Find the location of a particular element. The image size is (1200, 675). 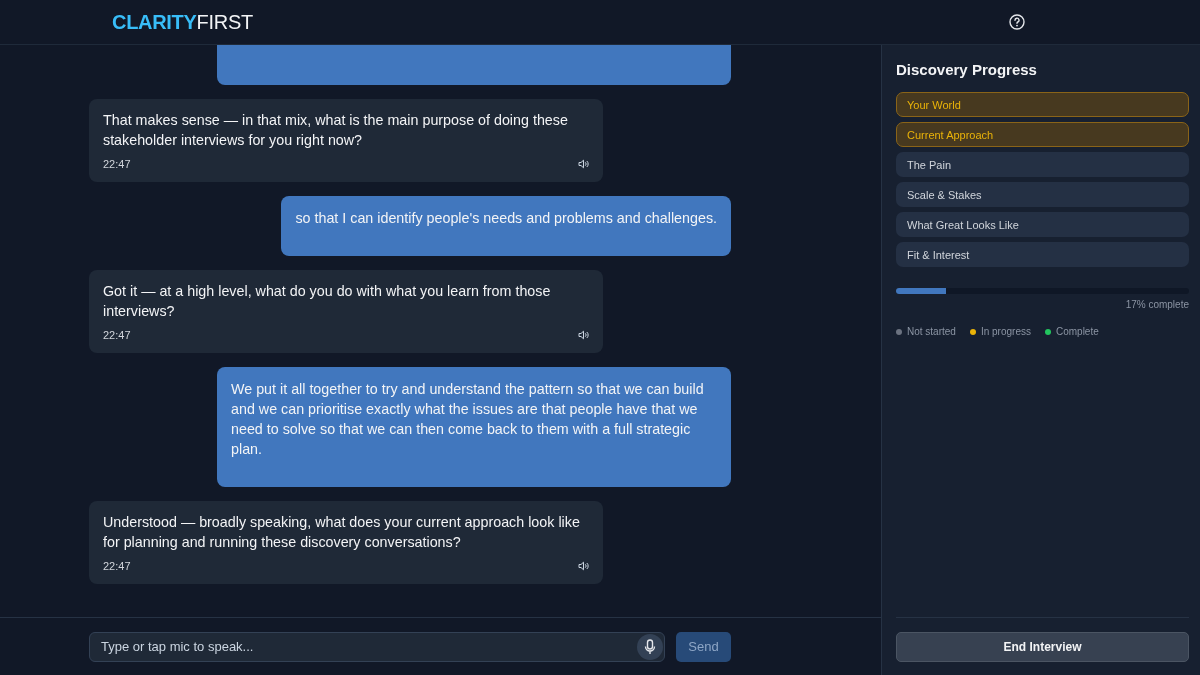

stage-item: Your World is located at coordinates (1042, 104).